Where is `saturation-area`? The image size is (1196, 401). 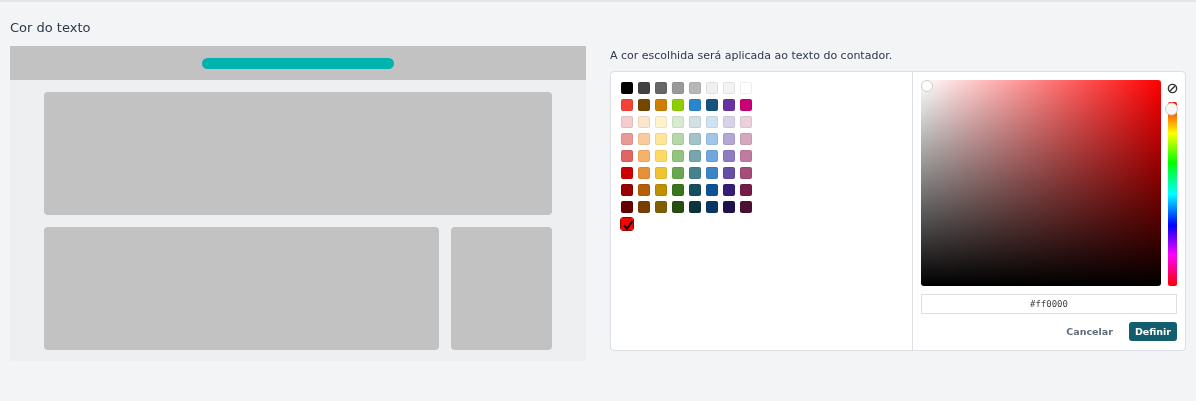 saturation-area is located at coordinates (1041, 183).